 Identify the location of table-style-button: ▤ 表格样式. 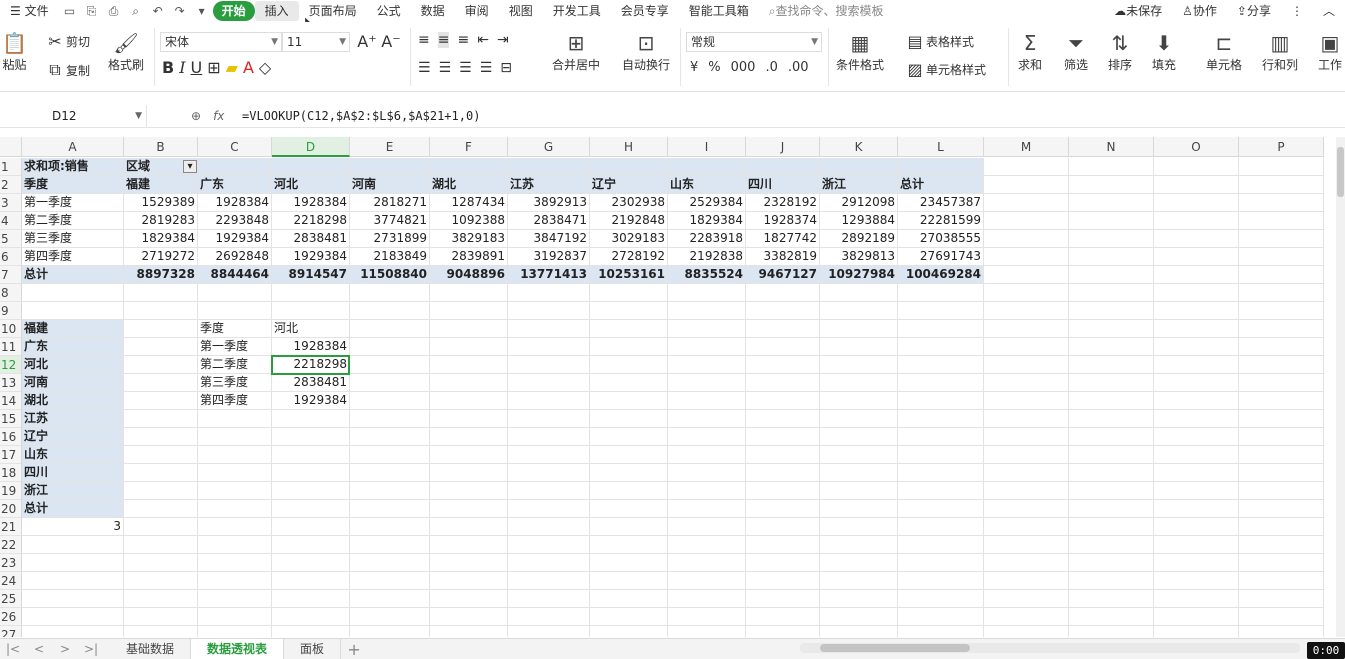
(939, 41).